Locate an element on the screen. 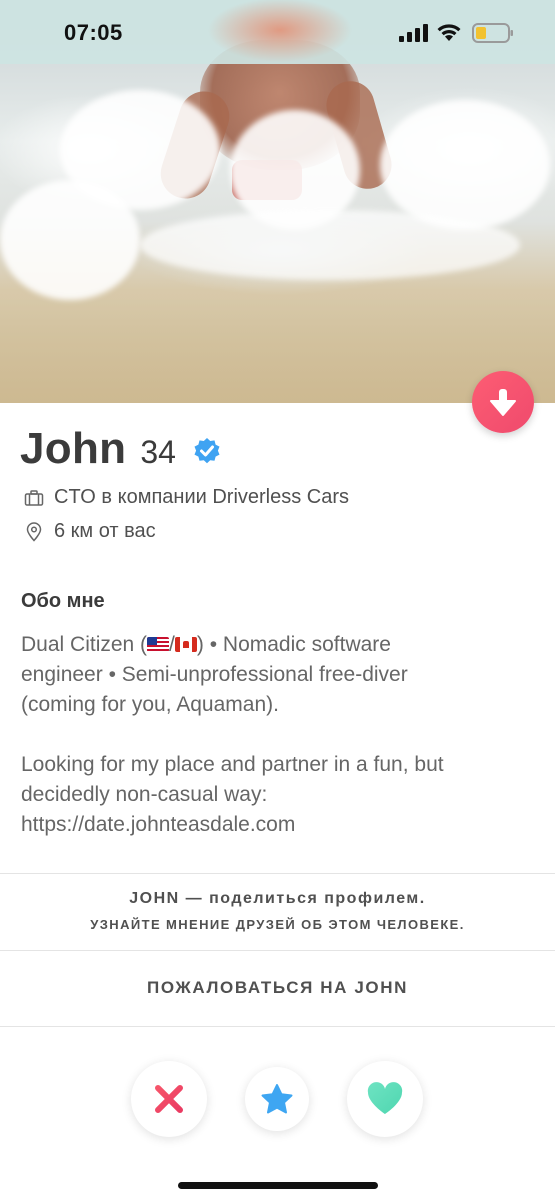 Image resolution: width=555 pixels, height=1200 pixels. profile-age: 34 is located at coordinates (158, 452).